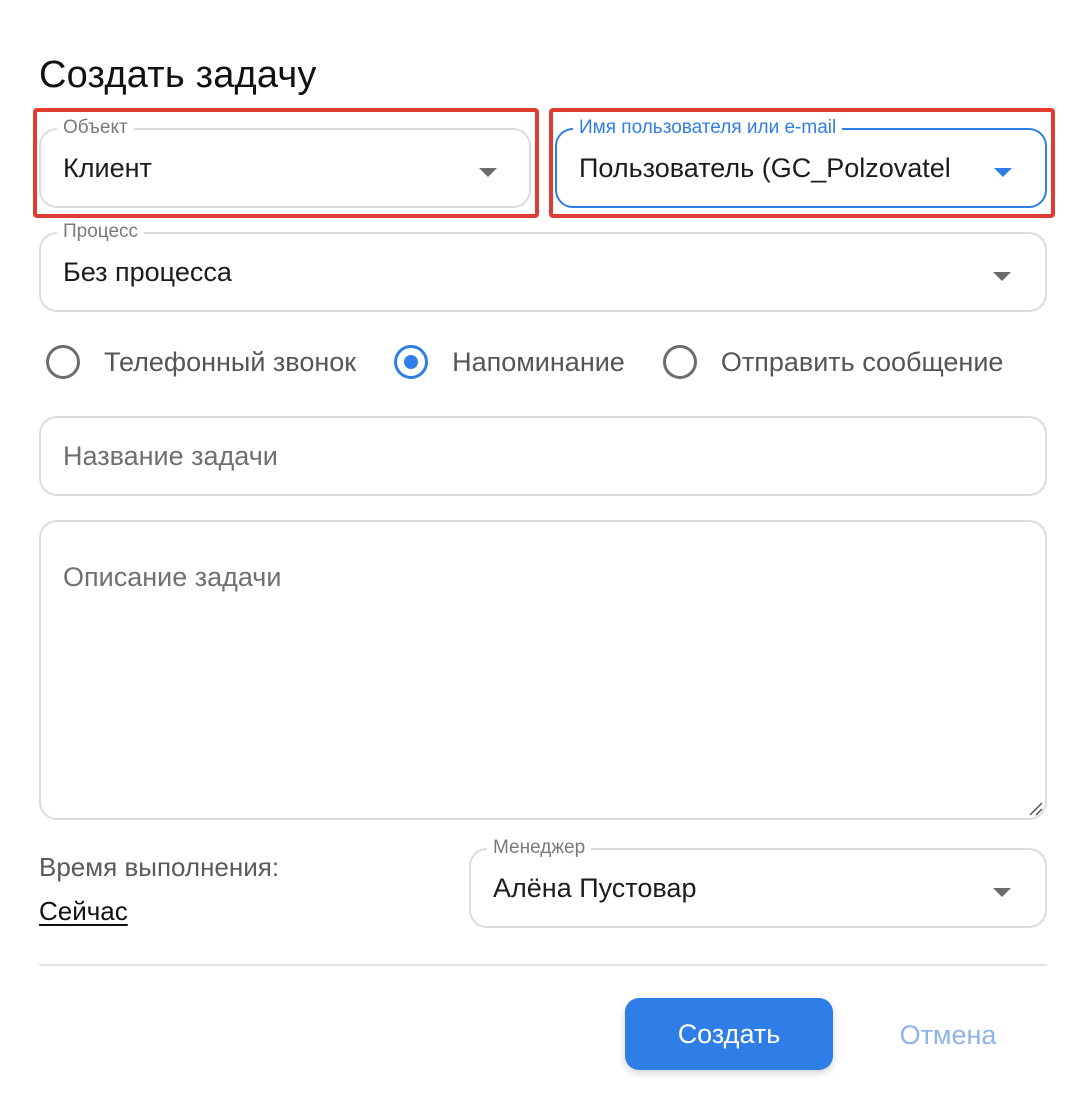  What do you see at coordinates (543, 265) in the screenshot?
I see `process-select: Процесс Без процесса` at bounding box center [543, 265].